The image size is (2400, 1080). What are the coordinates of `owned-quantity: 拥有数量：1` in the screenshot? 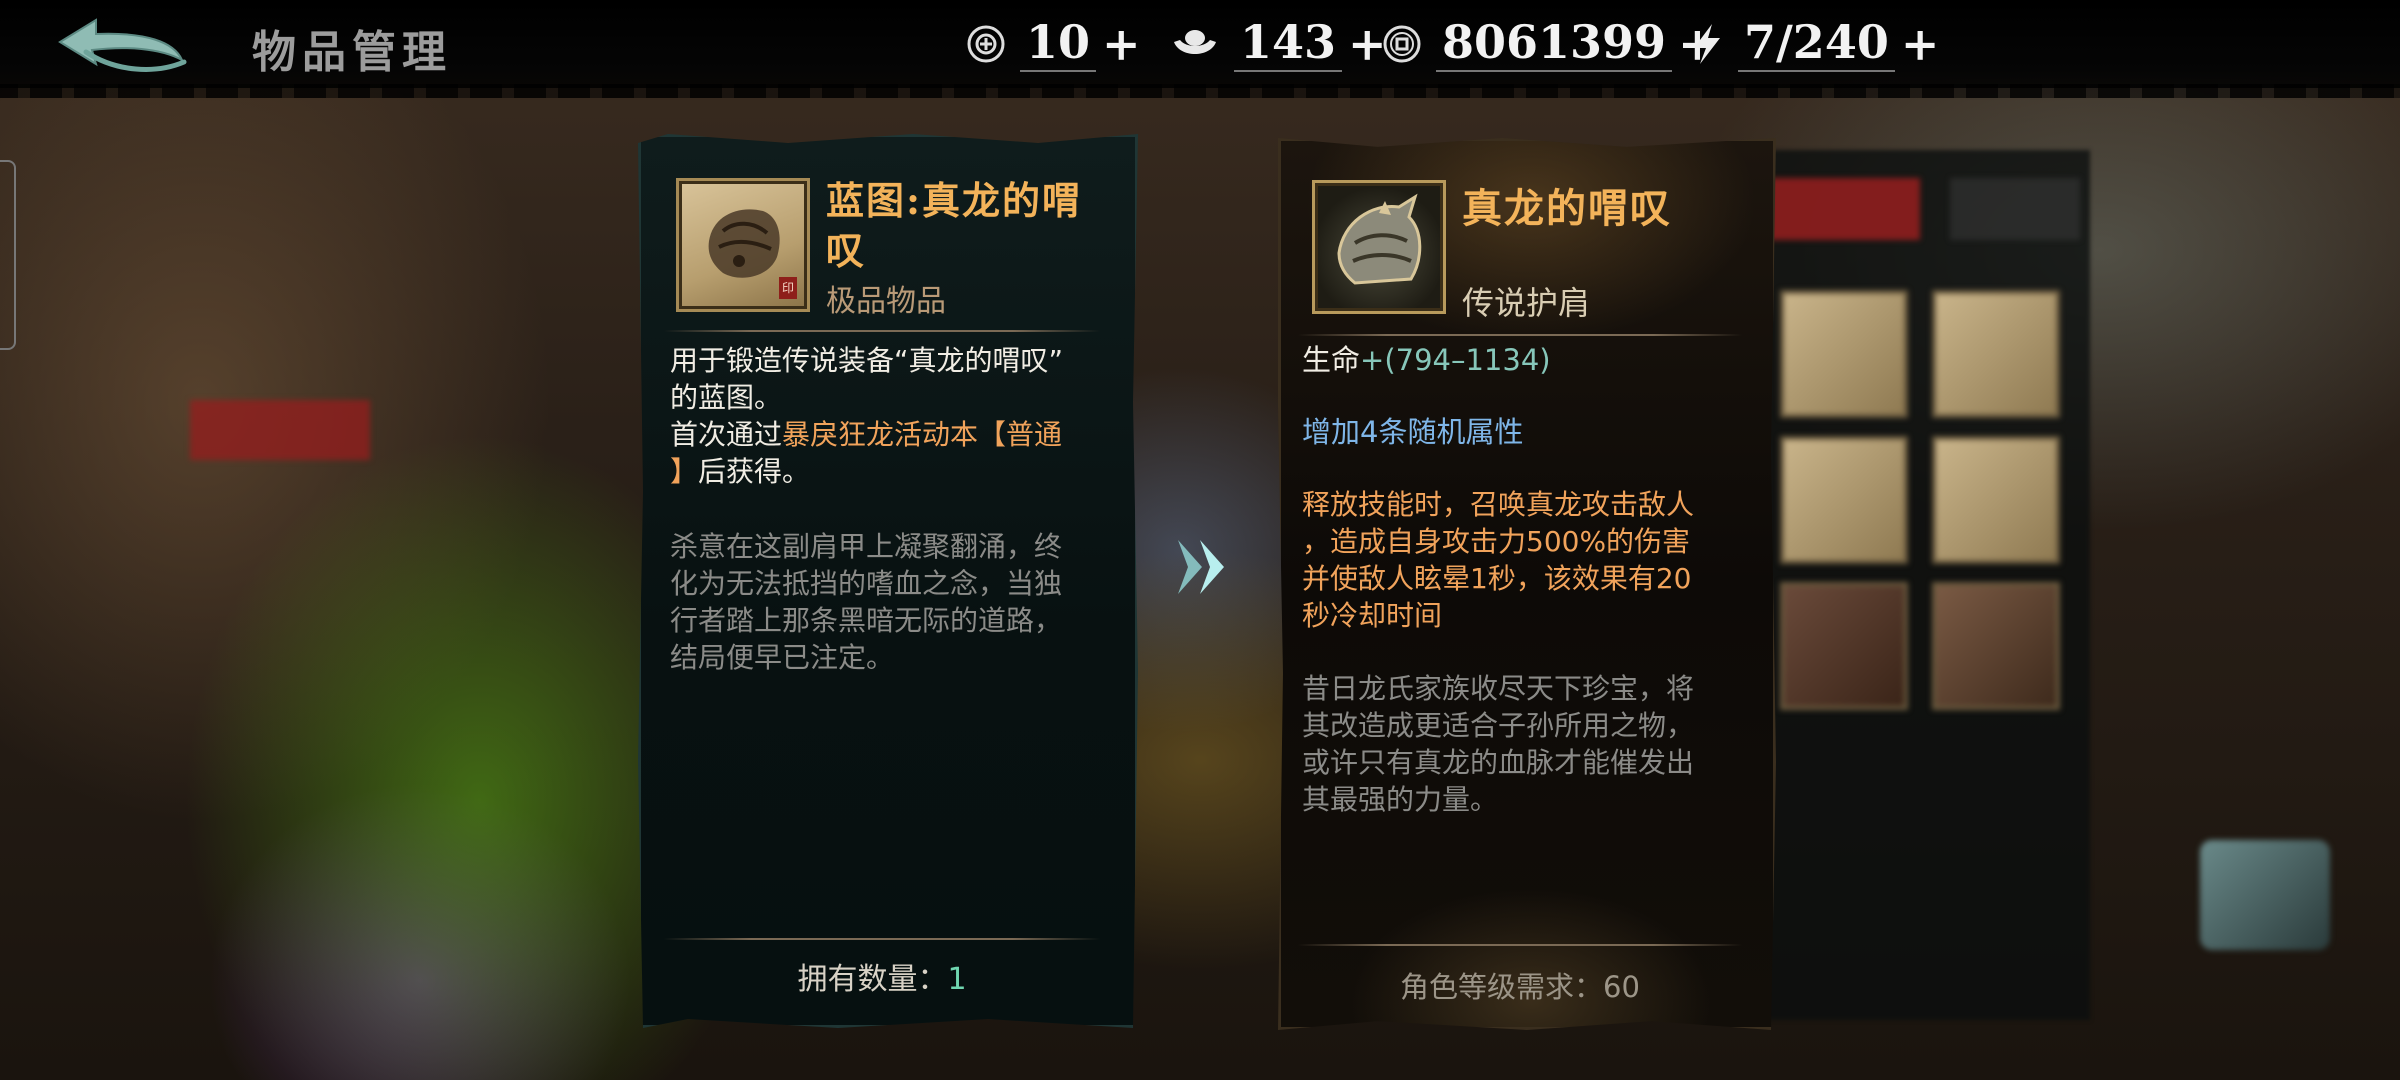 It's located at (882, 976).